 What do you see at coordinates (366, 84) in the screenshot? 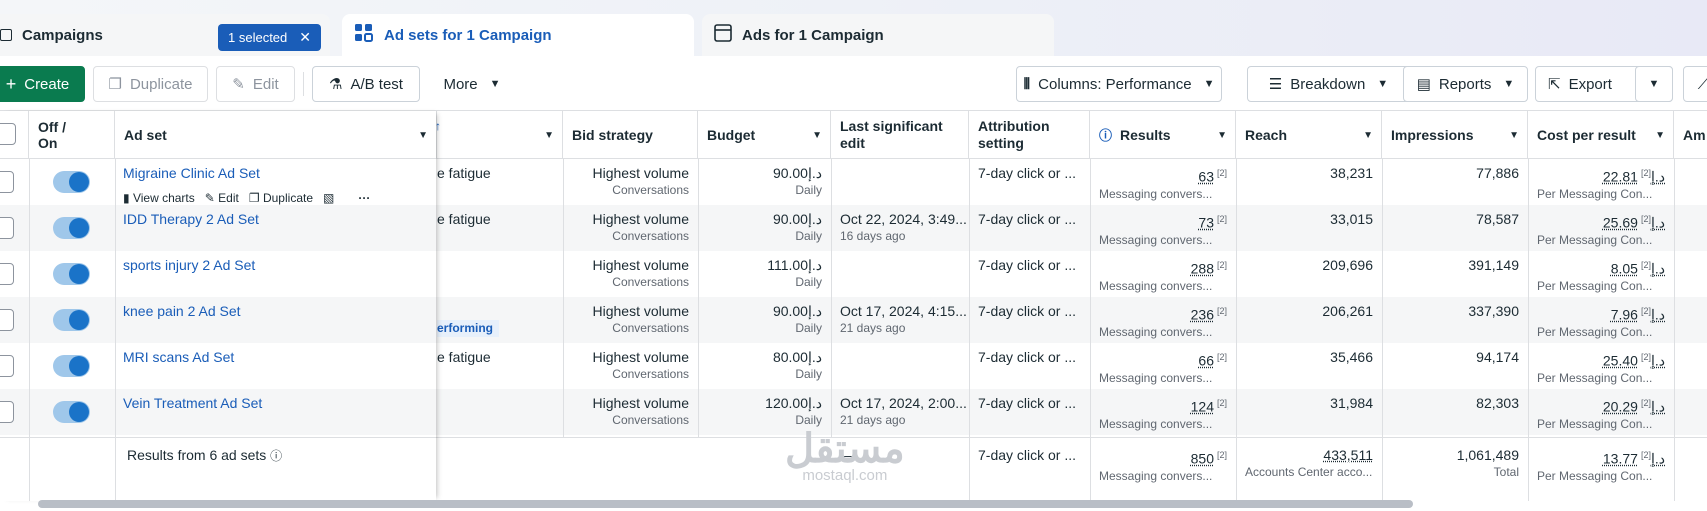
I see `ab-test-button: ⚗ A/B test` at bounding box center [366, 84].